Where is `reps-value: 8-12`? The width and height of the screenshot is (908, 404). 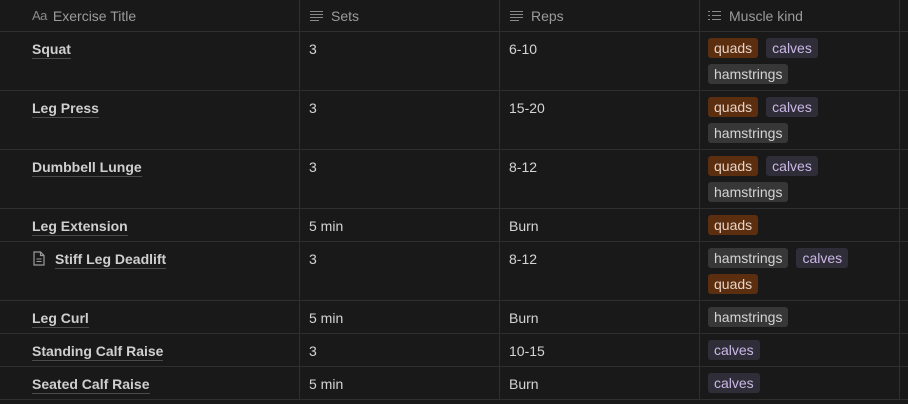 reps-value: 8-12 is located at coordinates (523, 259).